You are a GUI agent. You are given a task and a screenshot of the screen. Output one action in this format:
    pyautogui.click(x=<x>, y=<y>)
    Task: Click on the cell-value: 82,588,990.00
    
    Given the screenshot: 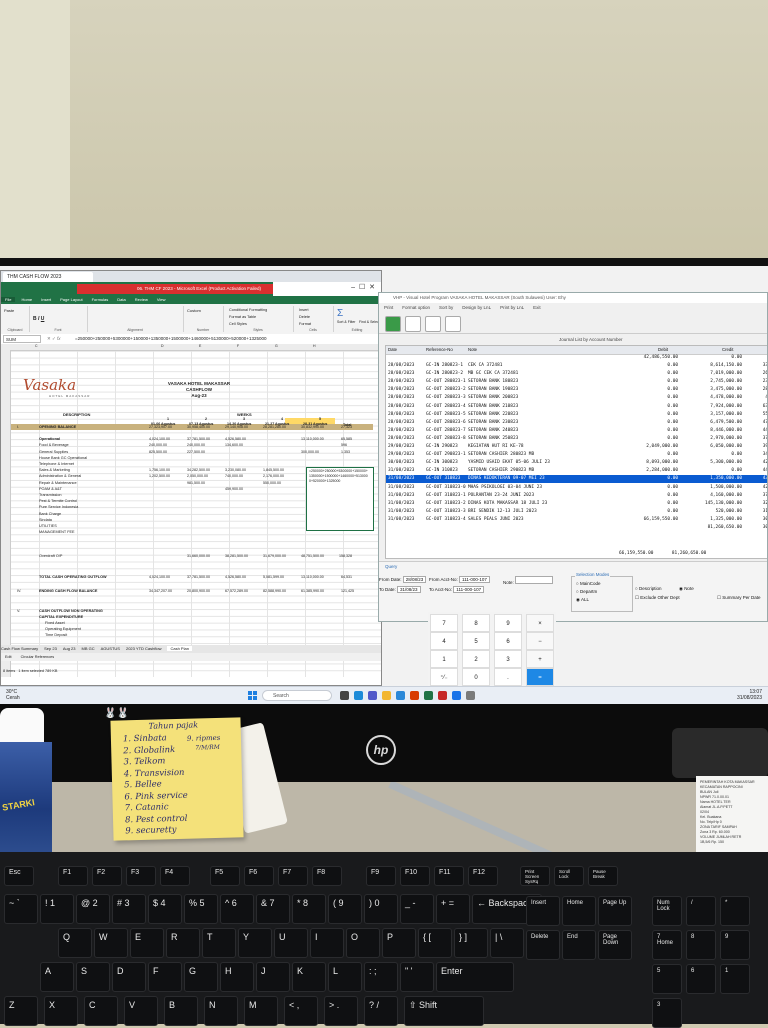 What is the action you would take?
    pyautogui.click(x=274, y=591)
    